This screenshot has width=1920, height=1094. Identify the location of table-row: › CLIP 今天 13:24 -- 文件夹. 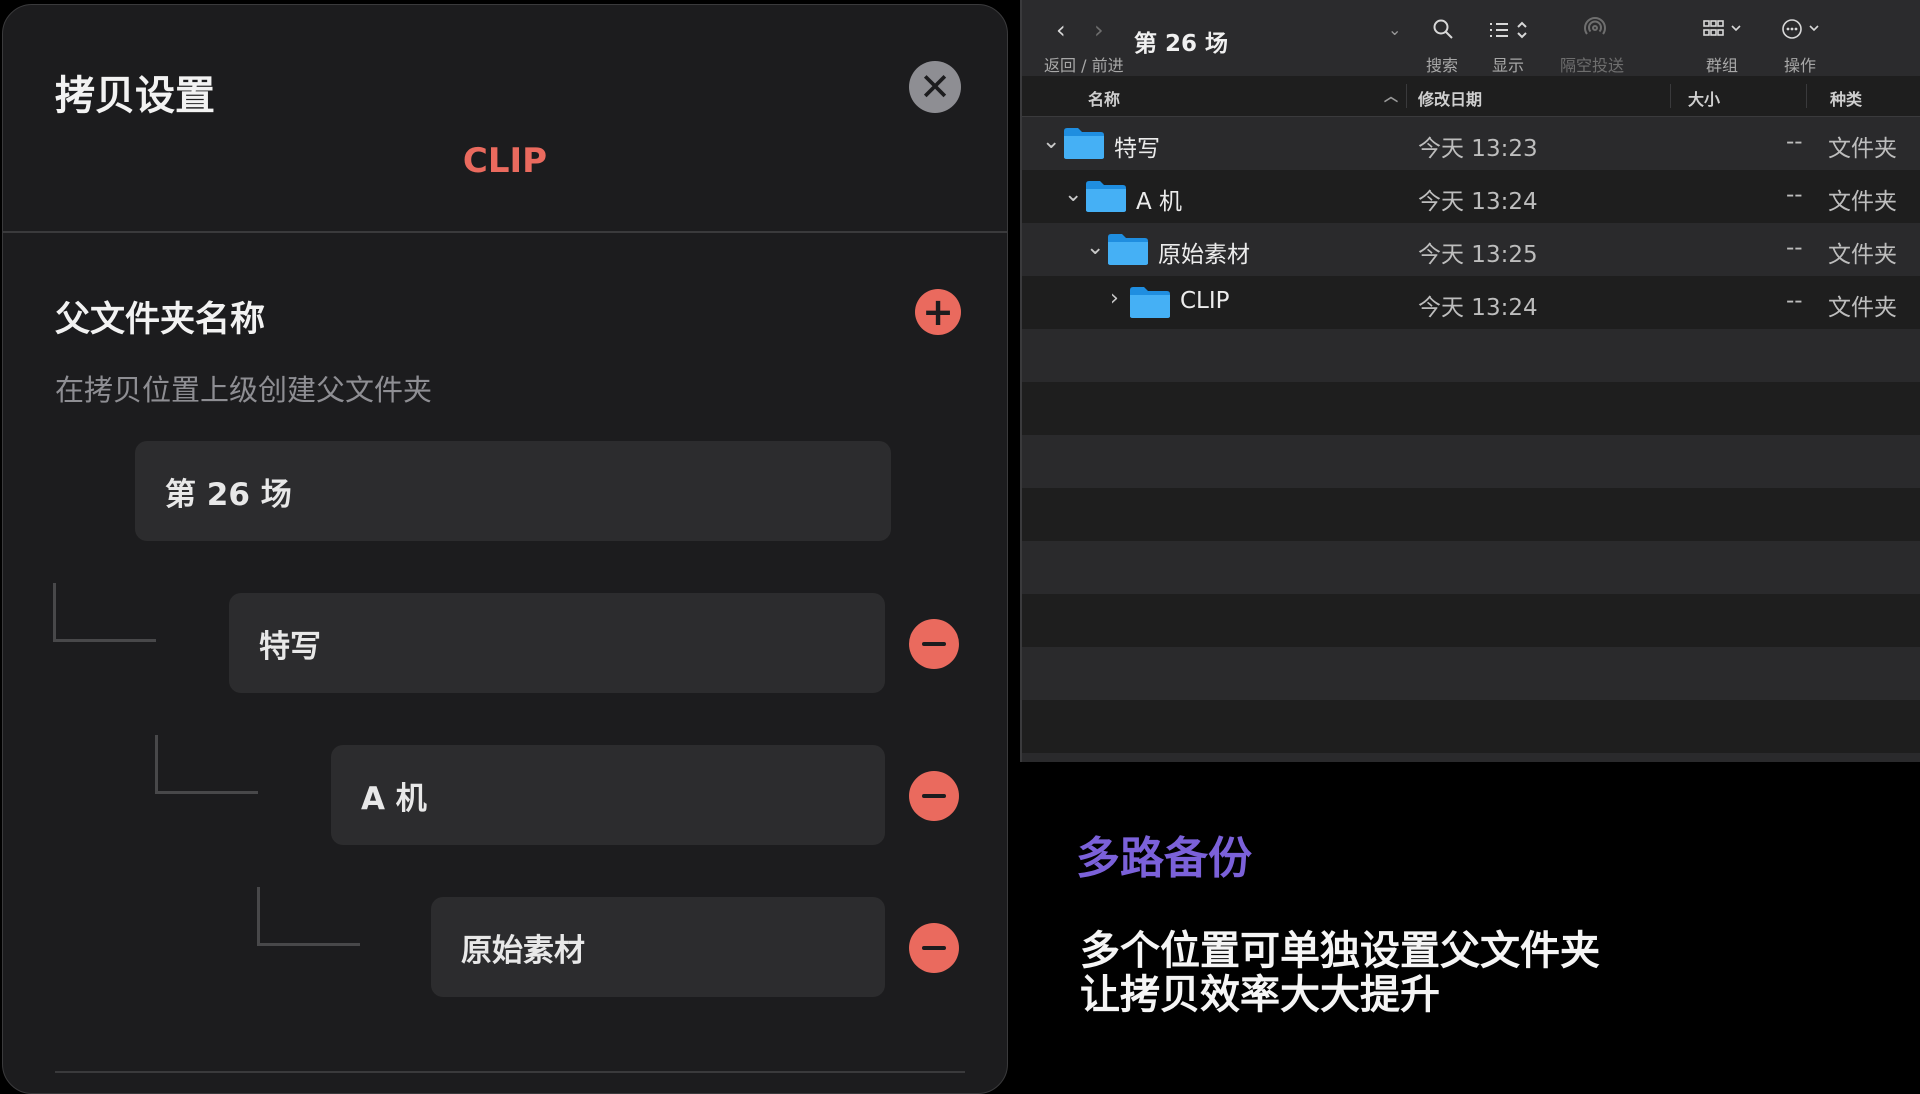
(1471, 302).